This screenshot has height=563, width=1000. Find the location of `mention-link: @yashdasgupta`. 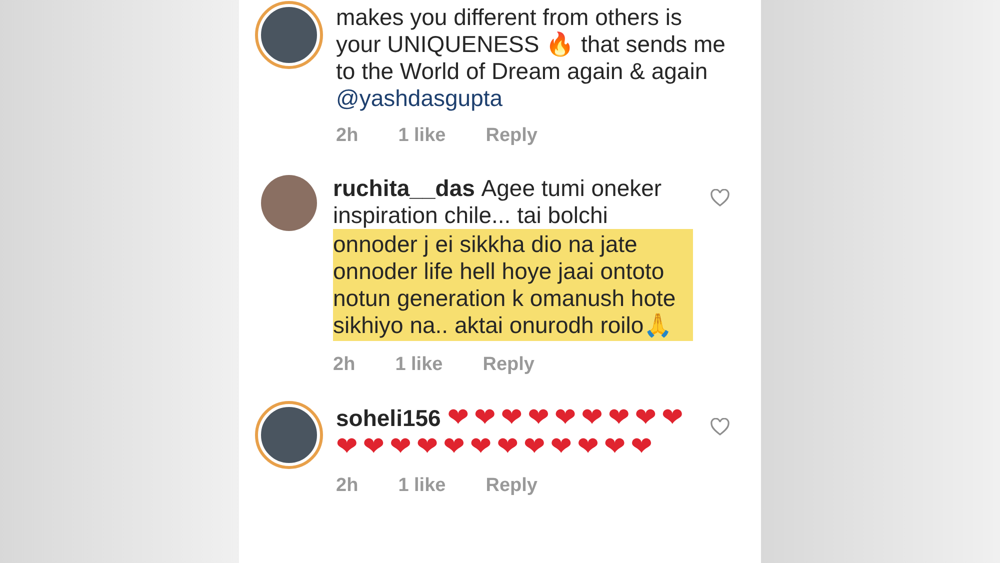

mention-link: @yashdasgupta is located at coordinates (419, 98).